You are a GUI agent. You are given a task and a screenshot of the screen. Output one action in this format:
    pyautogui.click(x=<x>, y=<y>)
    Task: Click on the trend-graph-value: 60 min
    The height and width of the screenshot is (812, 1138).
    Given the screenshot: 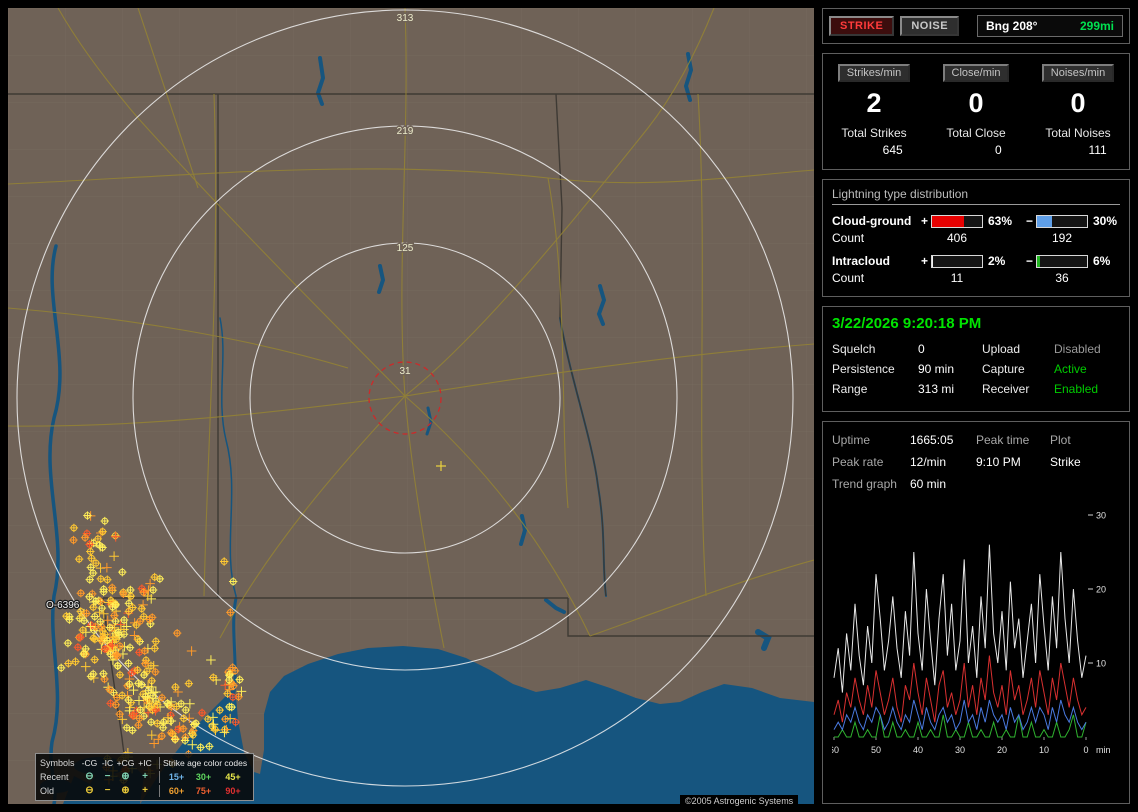 What is the action you would take?
    pyautogui.click(x=928, y=484)
    